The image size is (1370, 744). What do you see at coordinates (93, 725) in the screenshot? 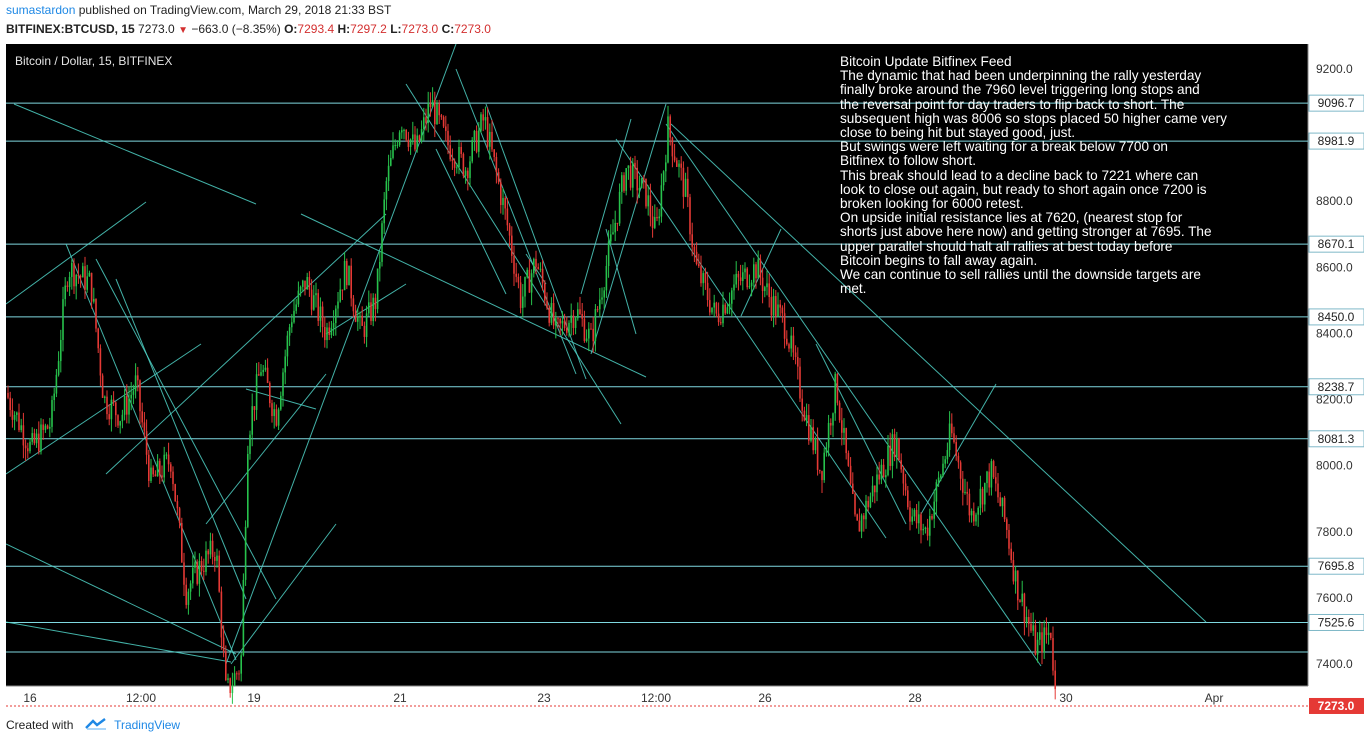
I see `footer: Created with TradingView` at bounding box center [93, 725].